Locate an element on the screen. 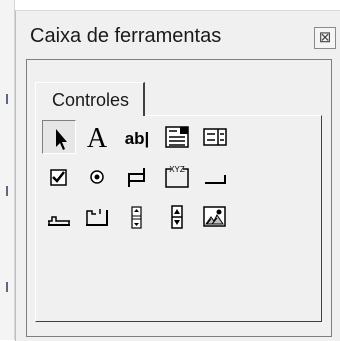  combobox-icon is located at coordinates (177, 137).